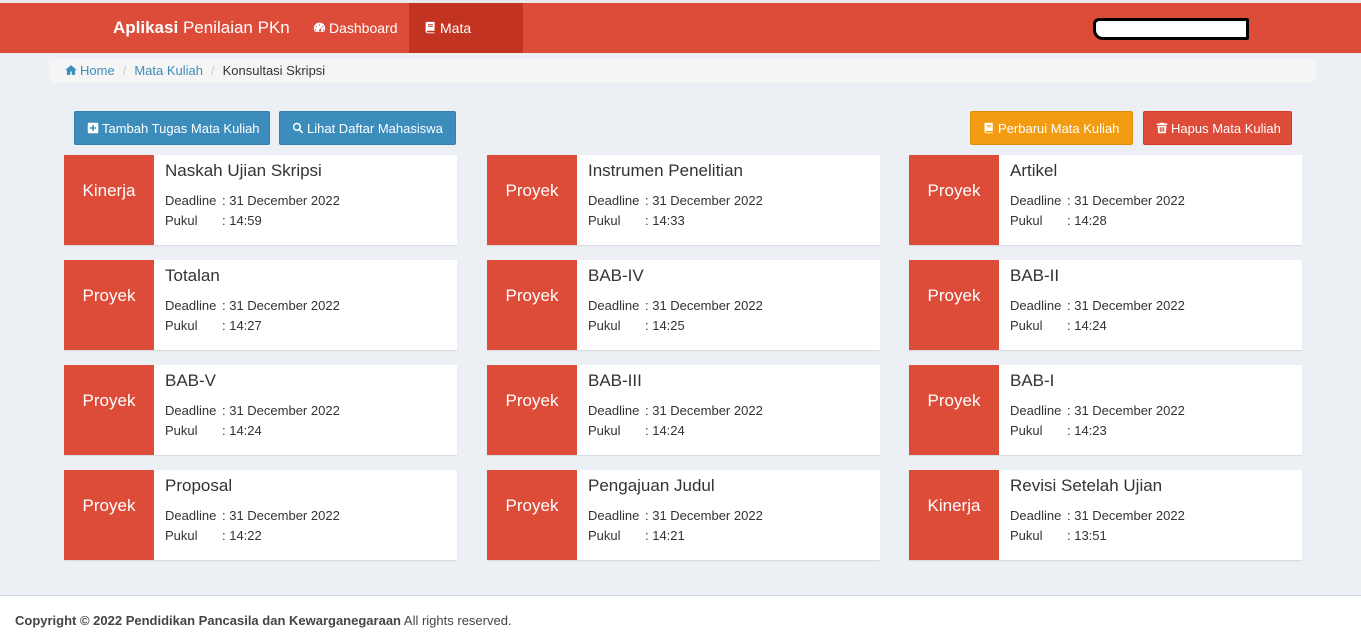 This screenshot has width=1361, height=644. Describe the element at coordinates (242, 220) in the screenshot. I see `time-value: : 14:59` at that location.